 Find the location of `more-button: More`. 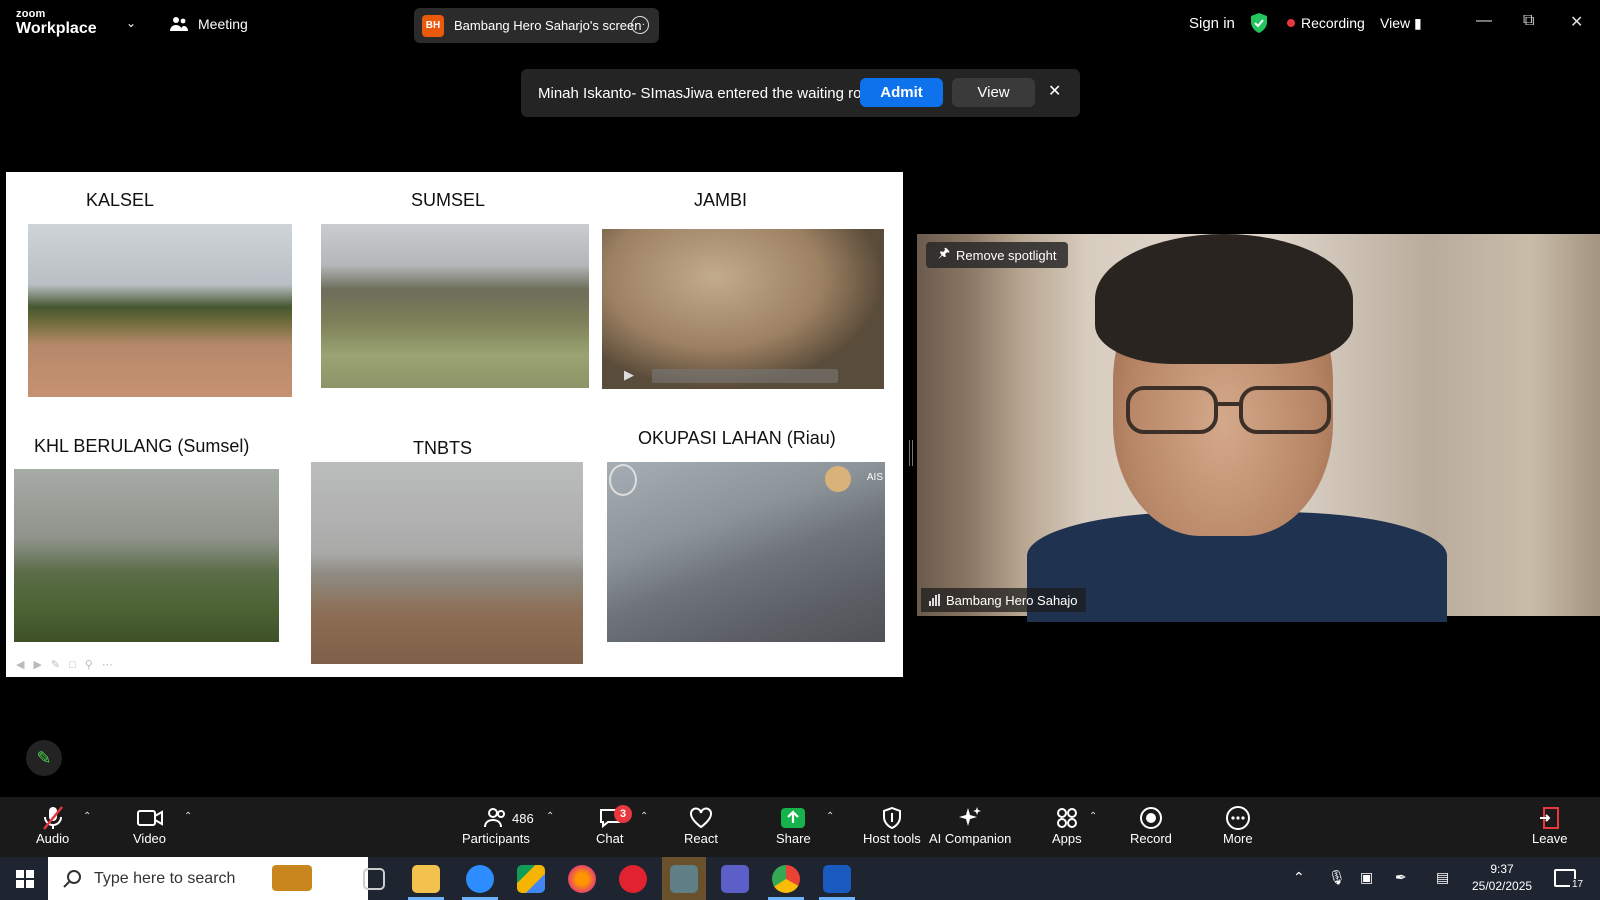

more-button: More is located at coordinates (1238, 825).